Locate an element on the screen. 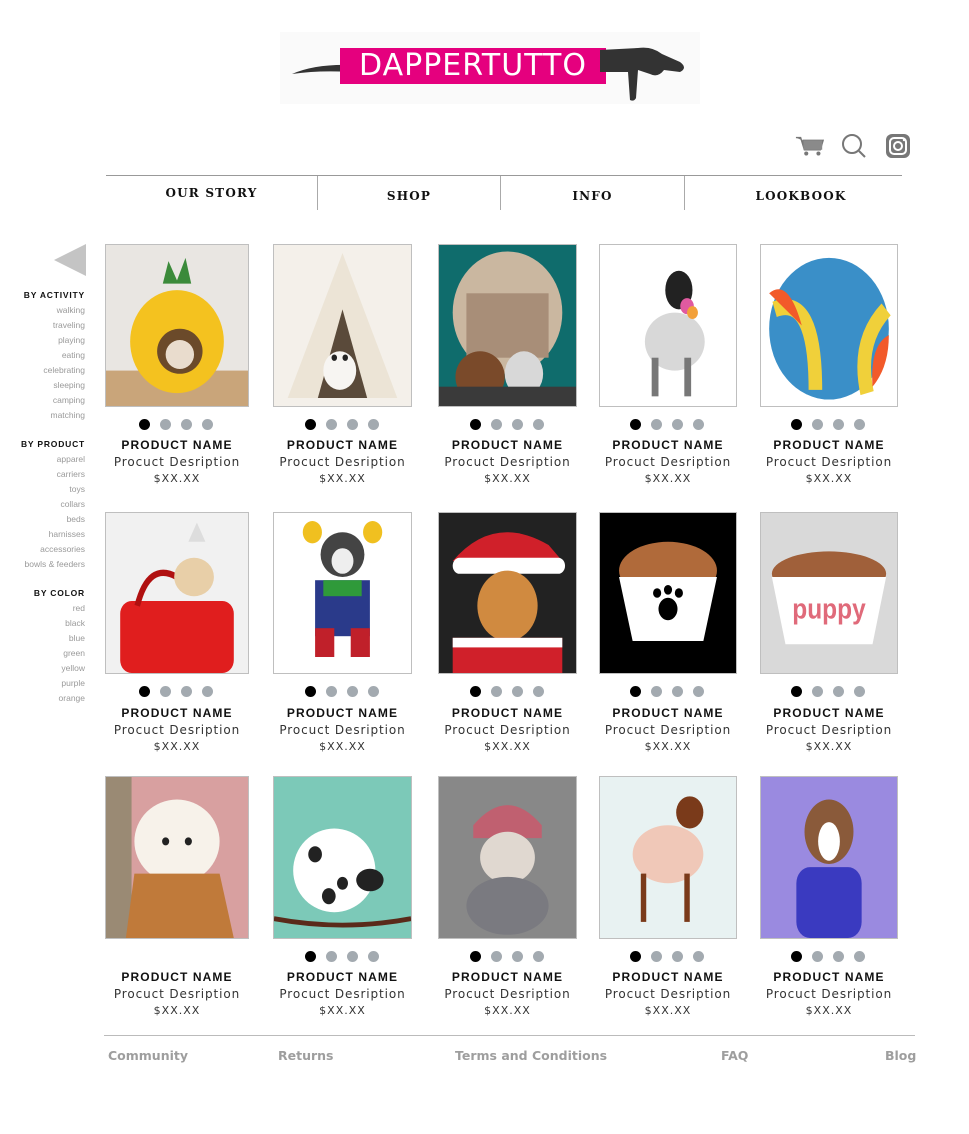 The height and width of the screenshot is (1134, 969). filter-item: accessories is located at coordinates (62, 549).